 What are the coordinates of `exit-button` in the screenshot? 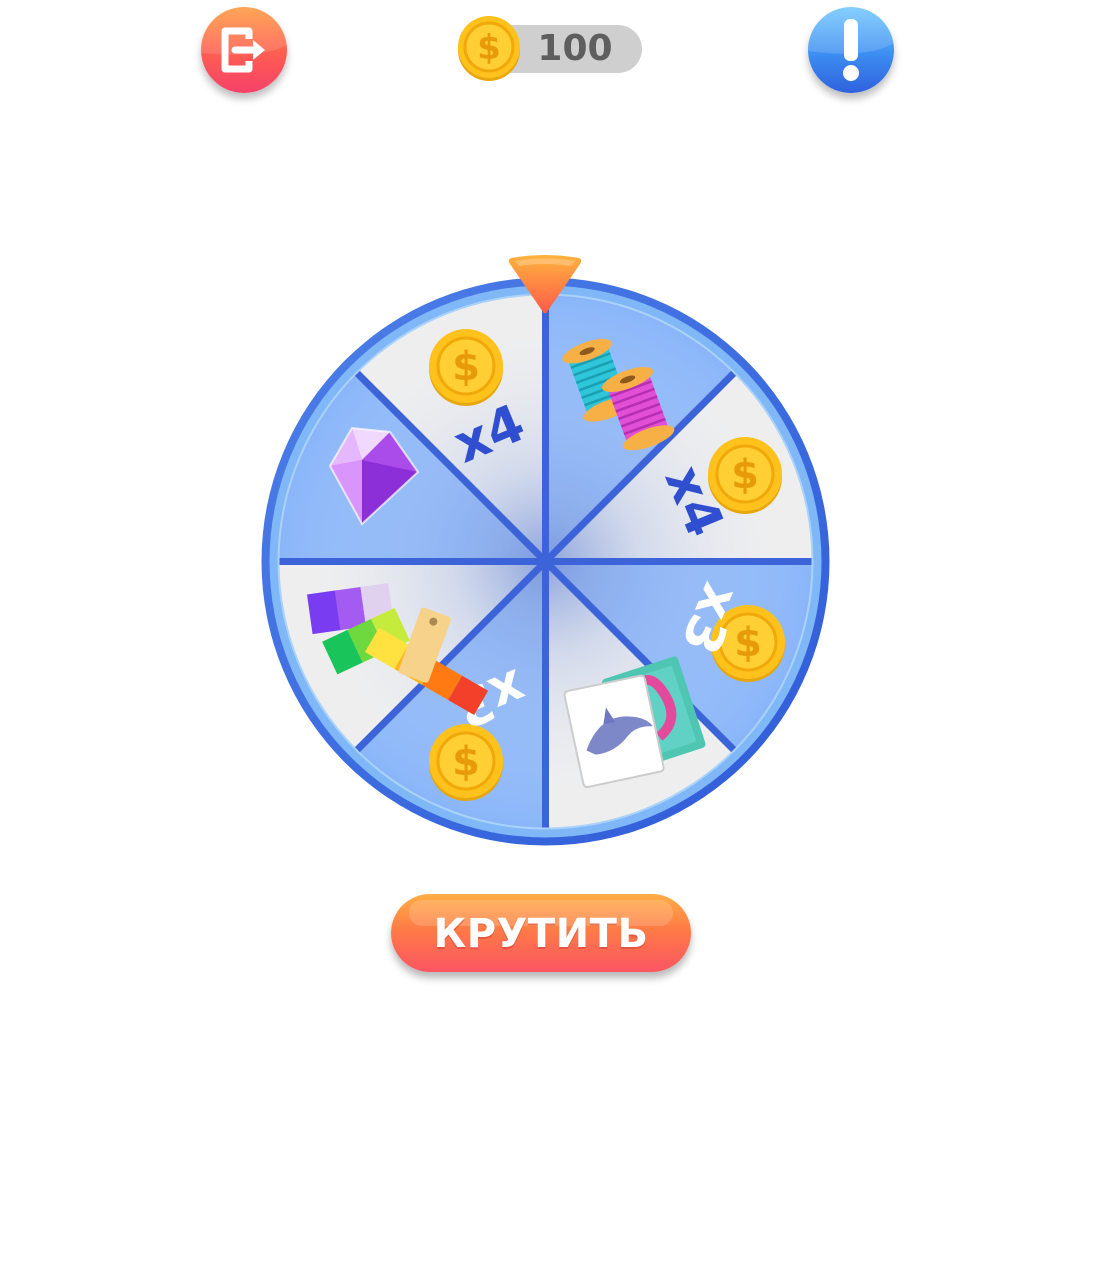 It's located at (244, 50).